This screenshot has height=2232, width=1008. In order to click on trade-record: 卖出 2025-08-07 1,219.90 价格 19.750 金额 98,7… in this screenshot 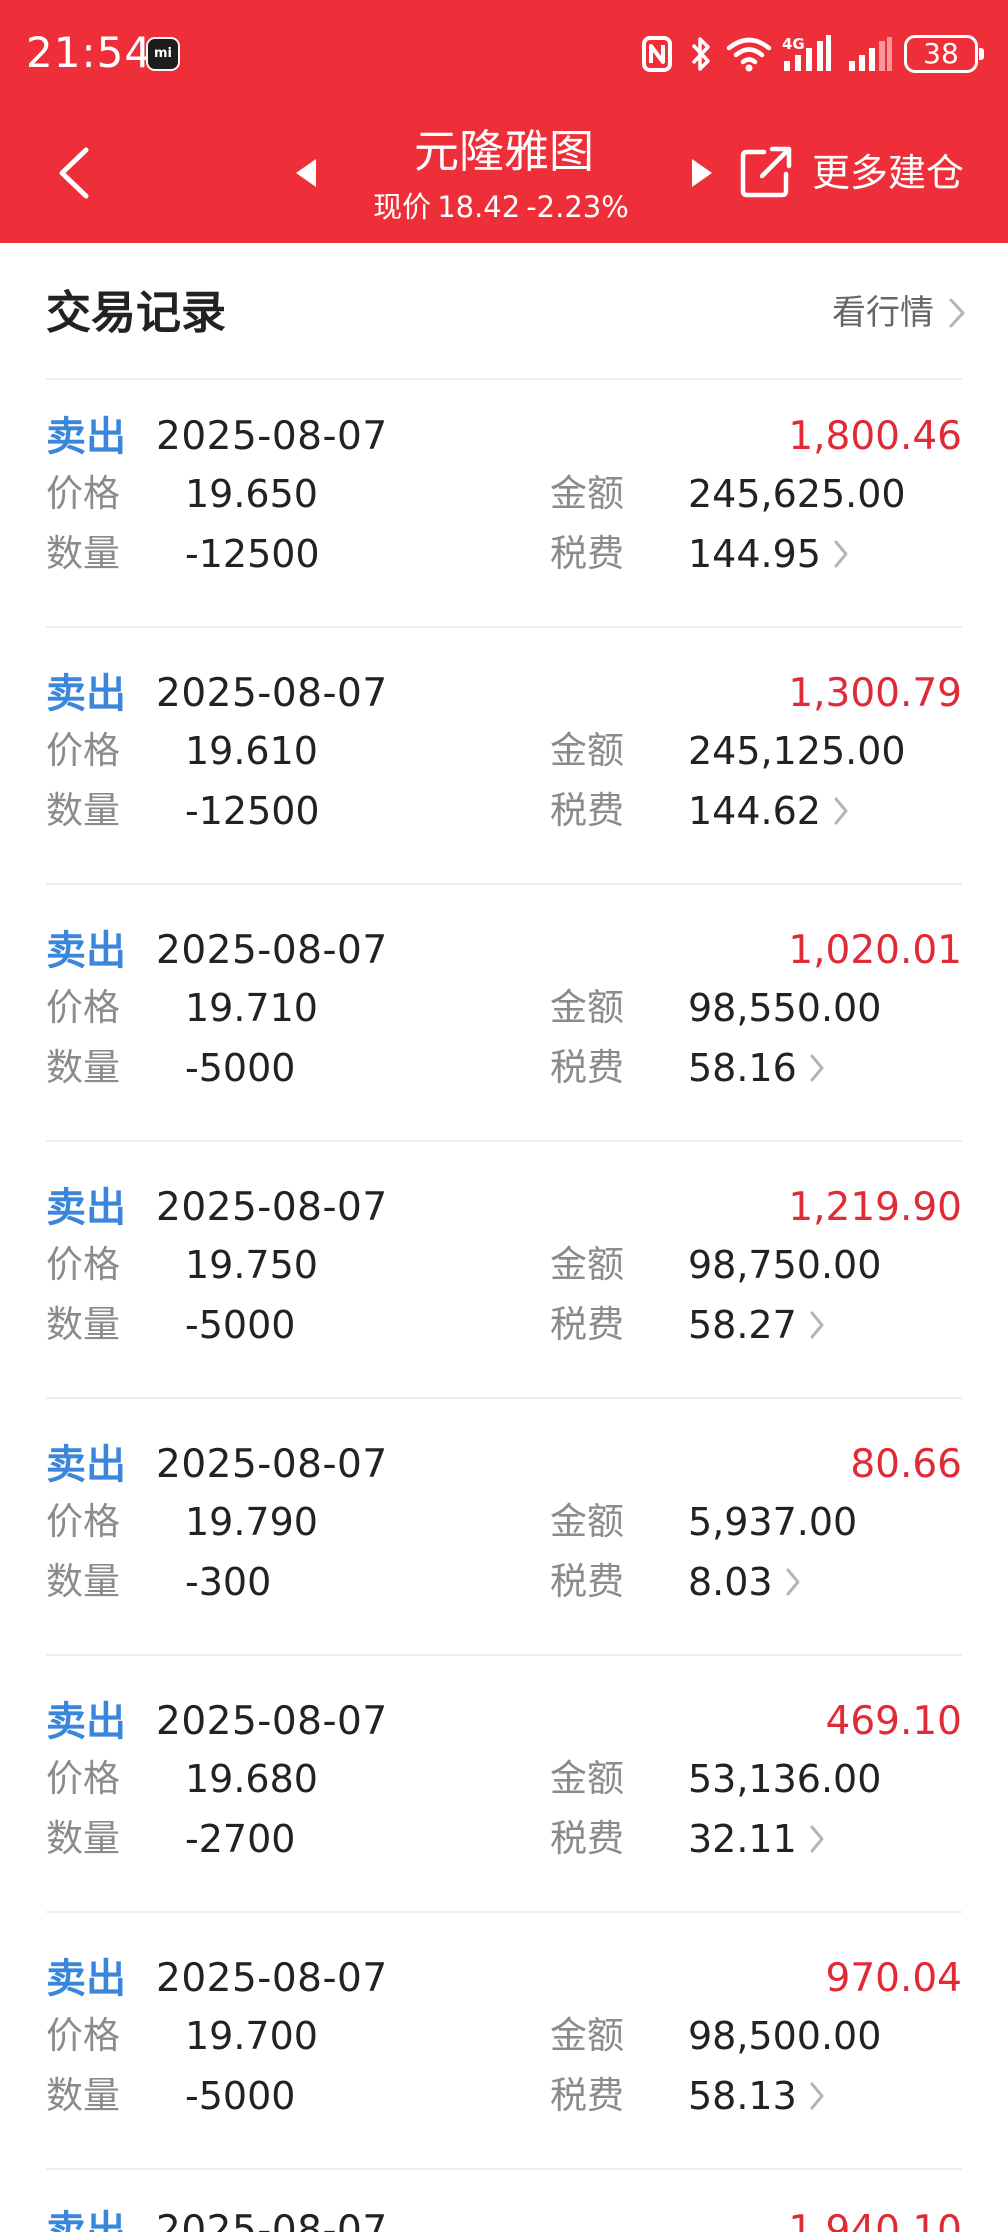, I will do `click(504, 1310)`.